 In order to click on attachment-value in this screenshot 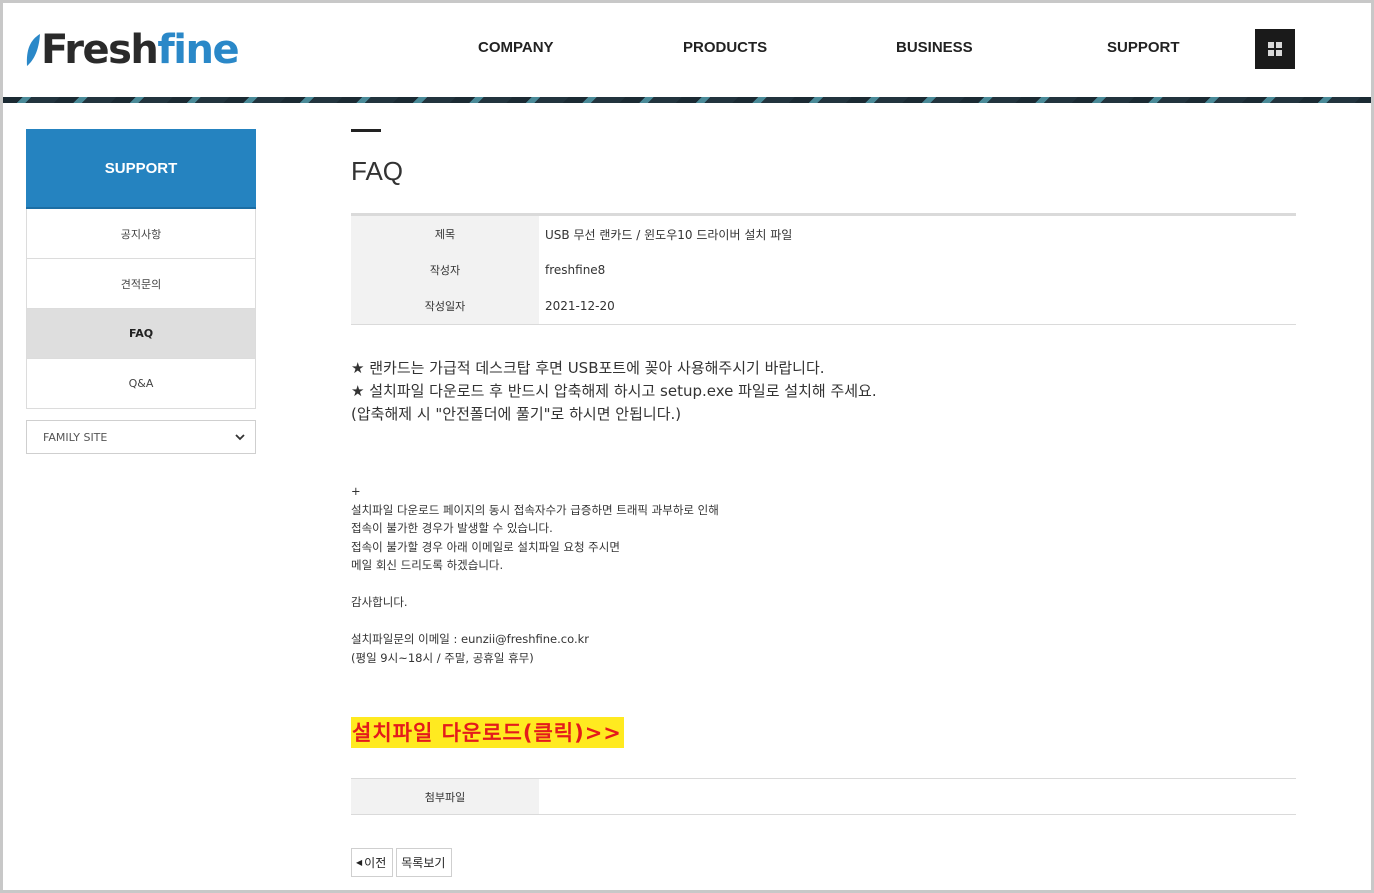, I will do `click(917, 796)`.